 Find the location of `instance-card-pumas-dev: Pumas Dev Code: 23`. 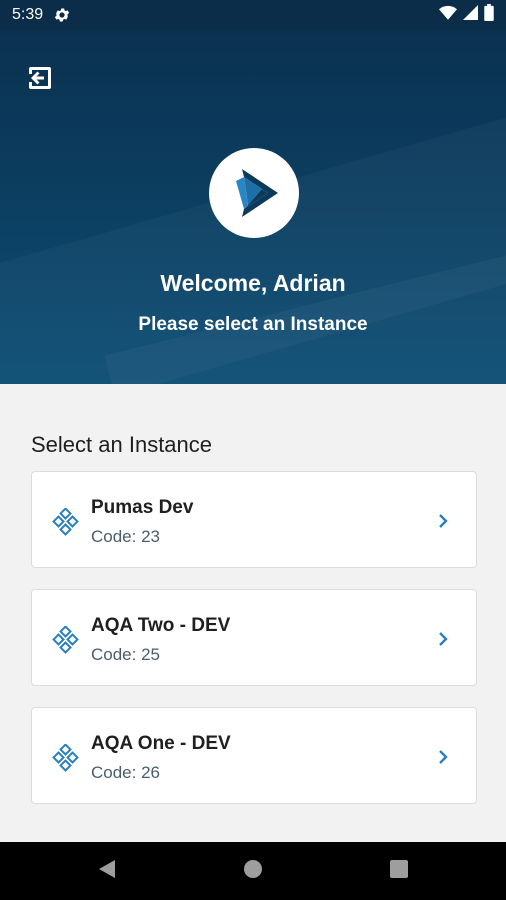

instance-card-pumas-dev: Pumas Dev Code: 23 is located at coordinates (254, 519).